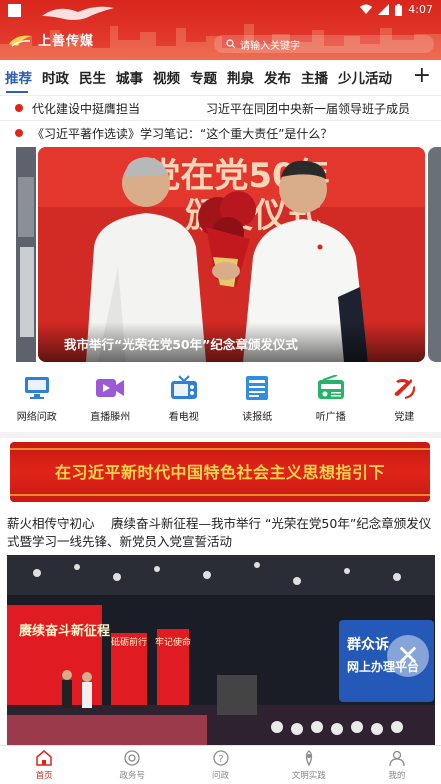 The width and height of the screenshot is (441, 784). I want to click on tab-2: 民生, so click(92, 77).